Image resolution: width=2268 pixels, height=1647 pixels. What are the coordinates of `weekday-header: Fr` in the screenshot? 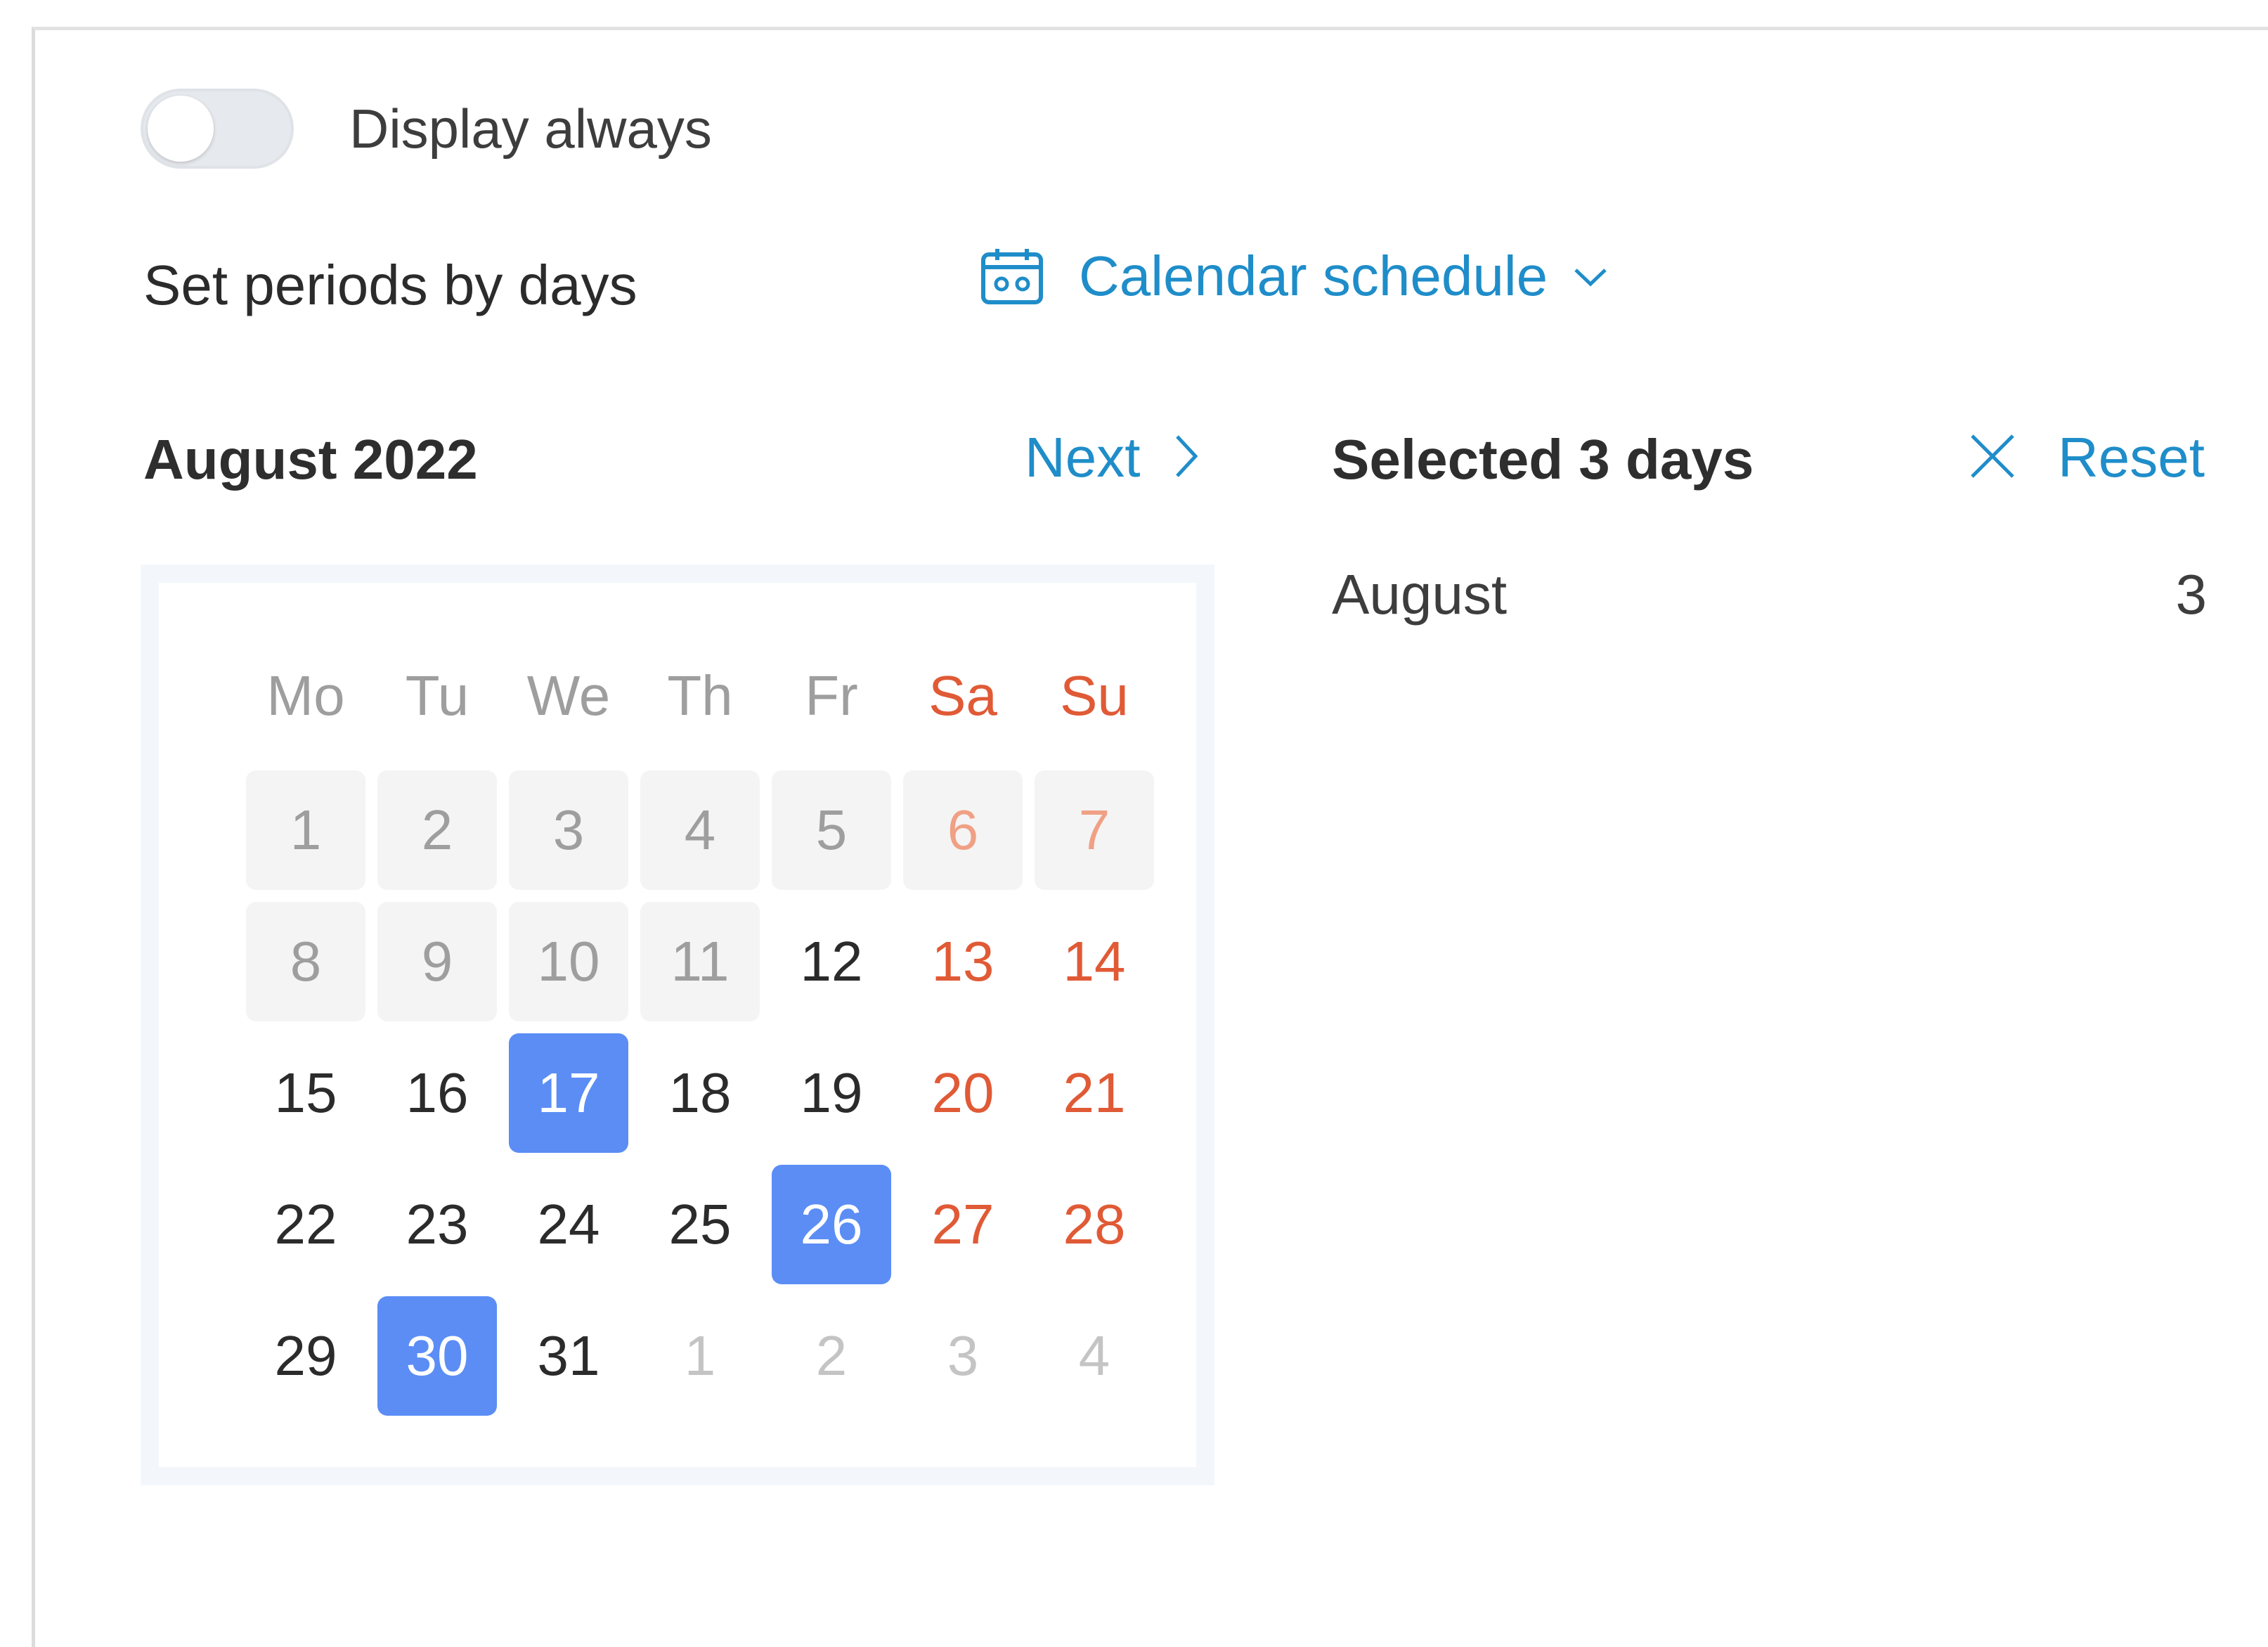 It's located at (831, 695).